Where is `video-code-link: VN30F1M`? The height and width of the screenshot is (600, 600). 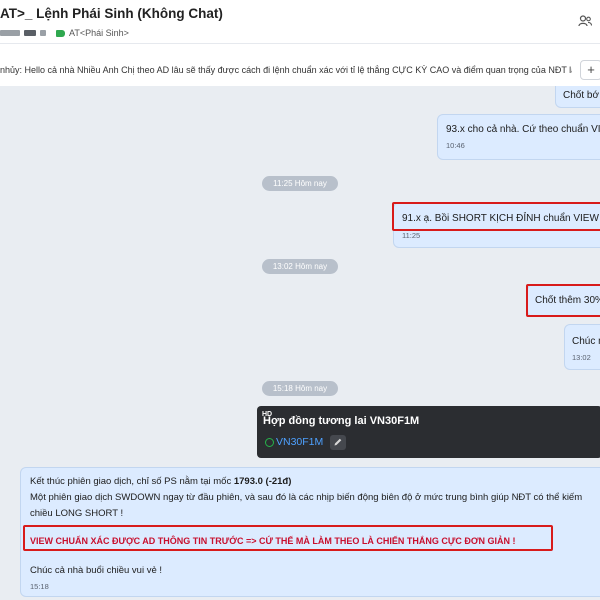 video-code-link: VN30F1M is located at coordinates (299, 442).